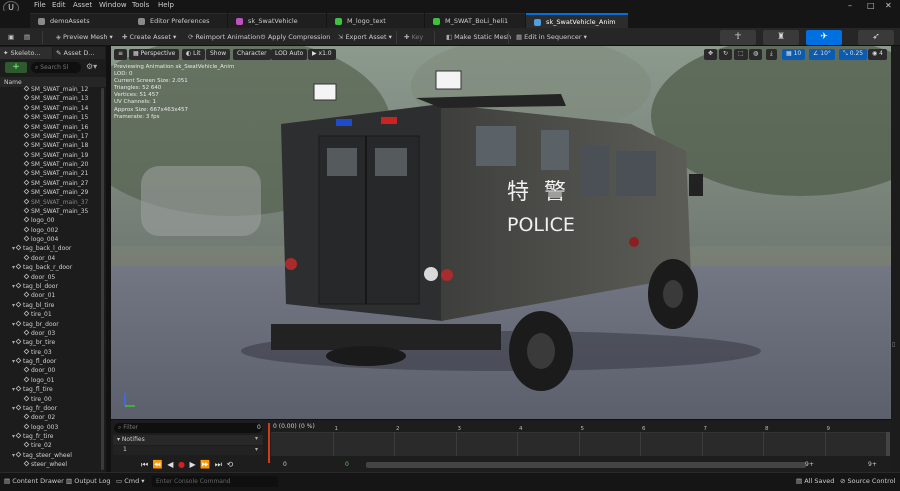 The height and width of the screenshot is (491, 900). What do you see at coordinates (888, 444) in the screenshot?
I see `timeline-vscroll` at bounding box center [888, 444].